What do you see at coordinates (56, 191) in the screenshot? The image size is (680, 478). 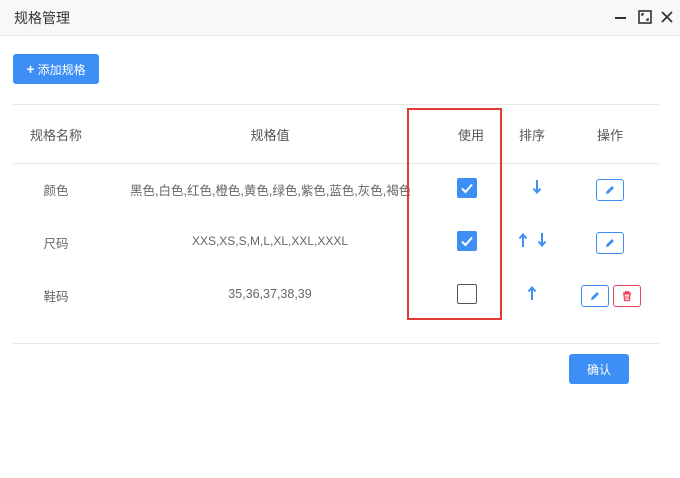 I see `spec-name-cell: 颜色` at bounding box center [56, 191].